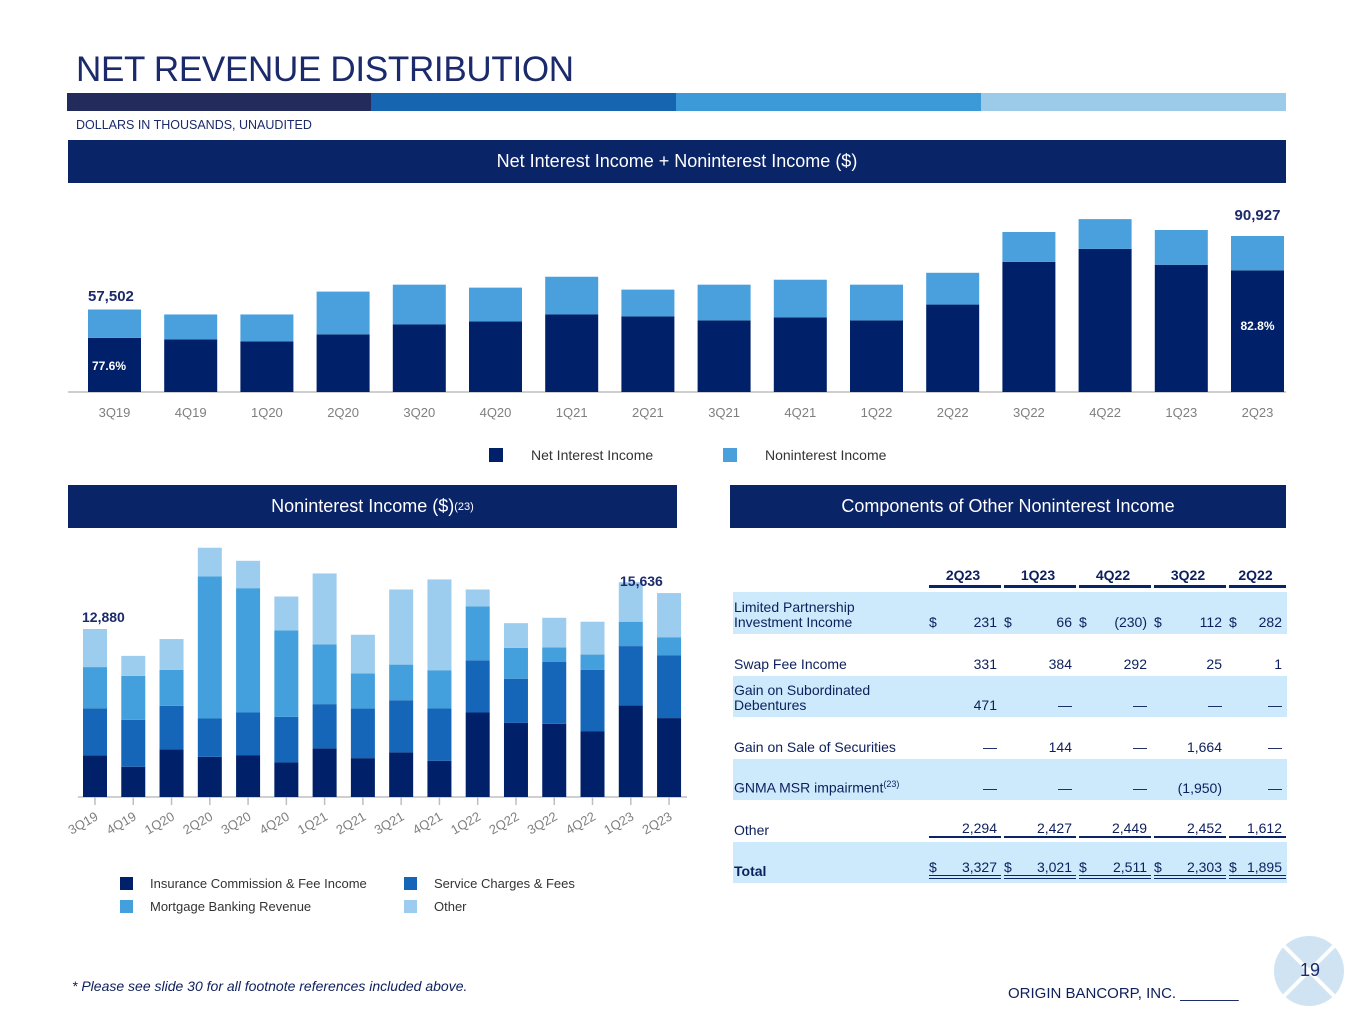  I want to click on cell-value: 144, so click(1060, 747).